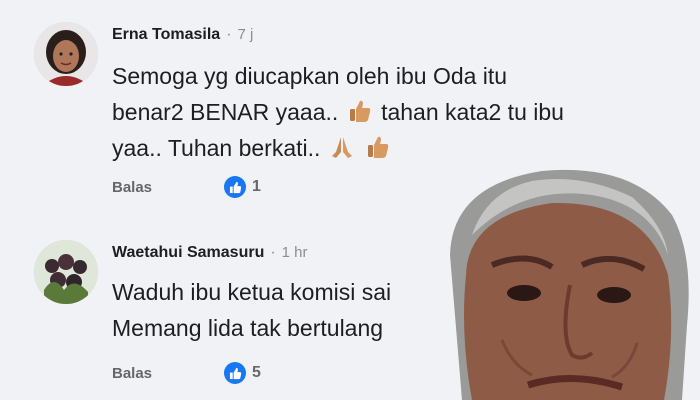 The height and width of the screenshot is (400, 700). Describe the element at coordinates (252, 292) in the screenshot. I see `comment-line: Waduh ibu ketua komisi sai` at that location.